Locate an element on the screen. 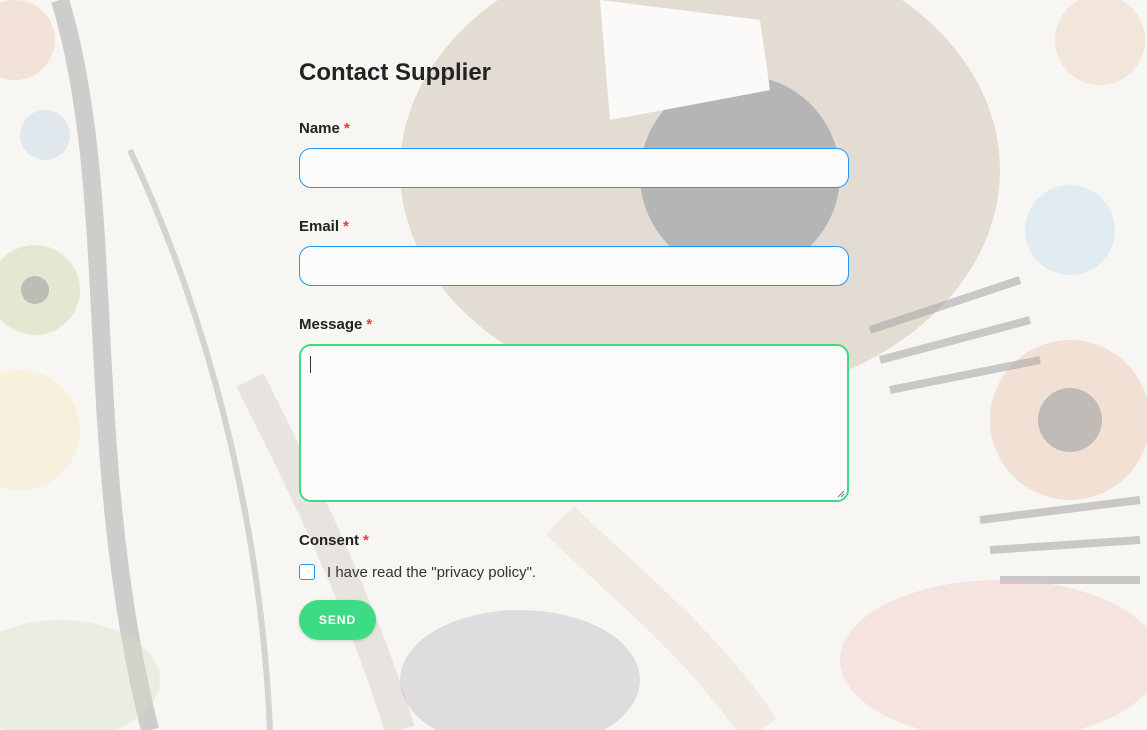 The width and height of the screenshot is (1147, 730). name-field-group: Name * is located at coordinates (574, 154).